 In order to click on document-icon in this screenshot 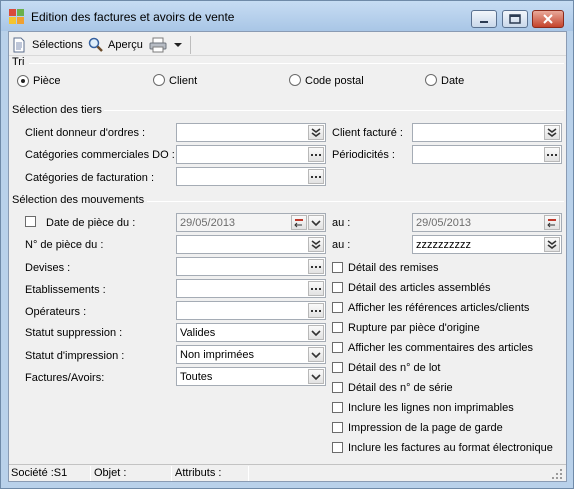, I will do `click(19, 45)`.